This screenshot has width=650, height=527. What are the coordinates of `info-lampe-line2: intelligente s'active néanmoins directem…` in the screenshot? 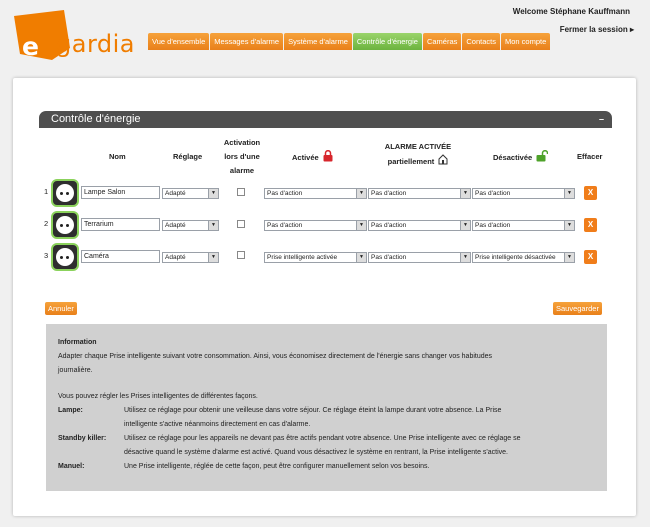 It's located at (217, 424).